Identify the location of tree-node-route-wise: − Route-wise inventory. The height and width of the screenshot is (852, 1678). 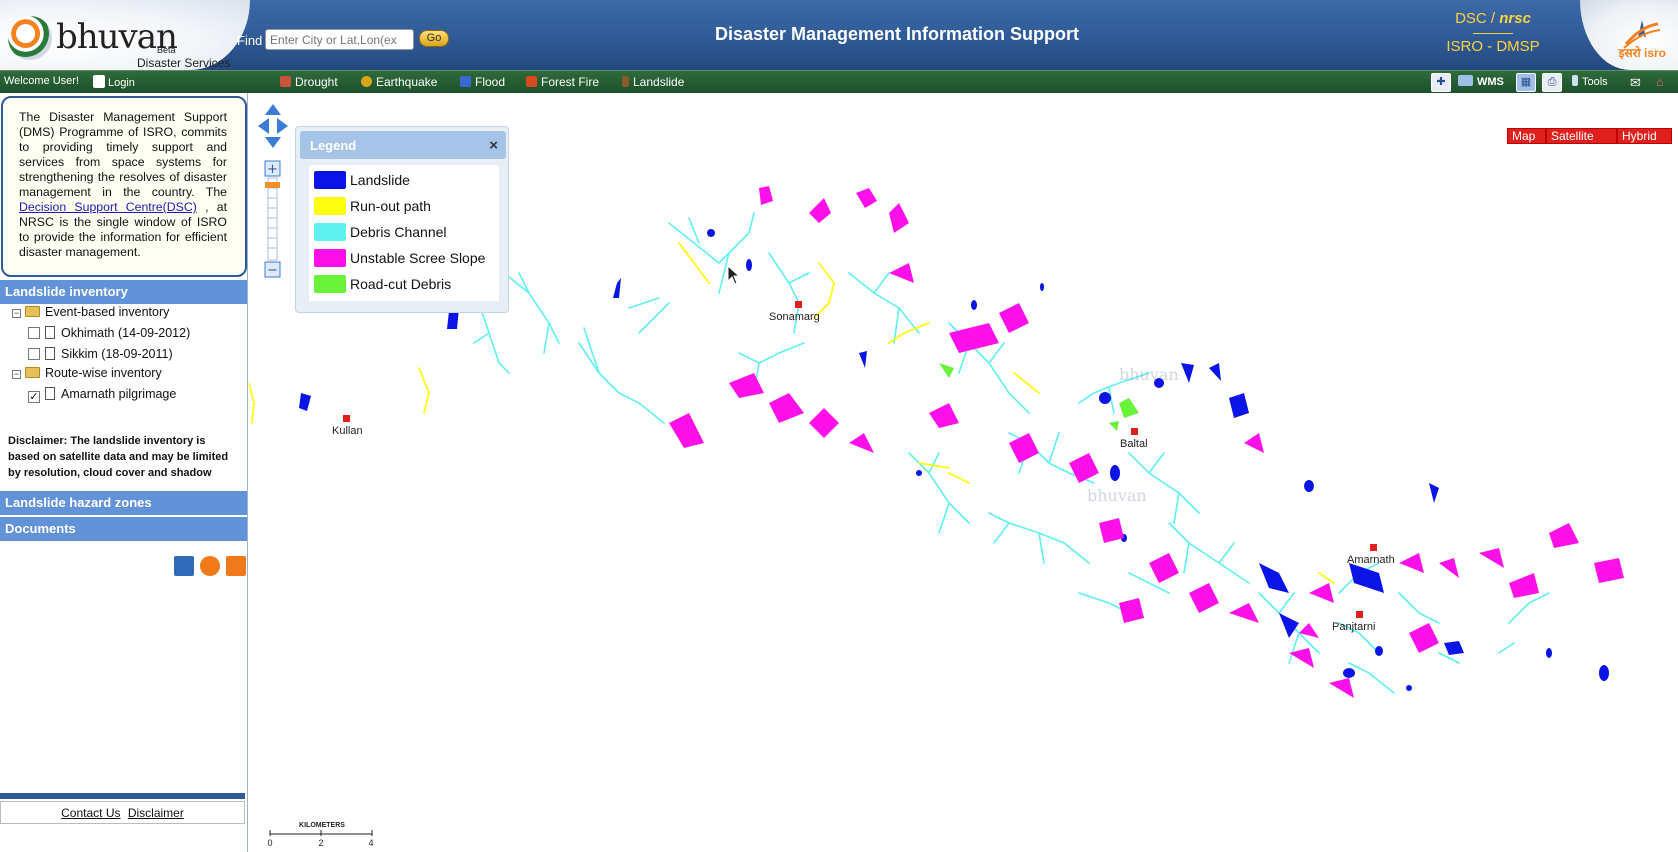
(87, 373).